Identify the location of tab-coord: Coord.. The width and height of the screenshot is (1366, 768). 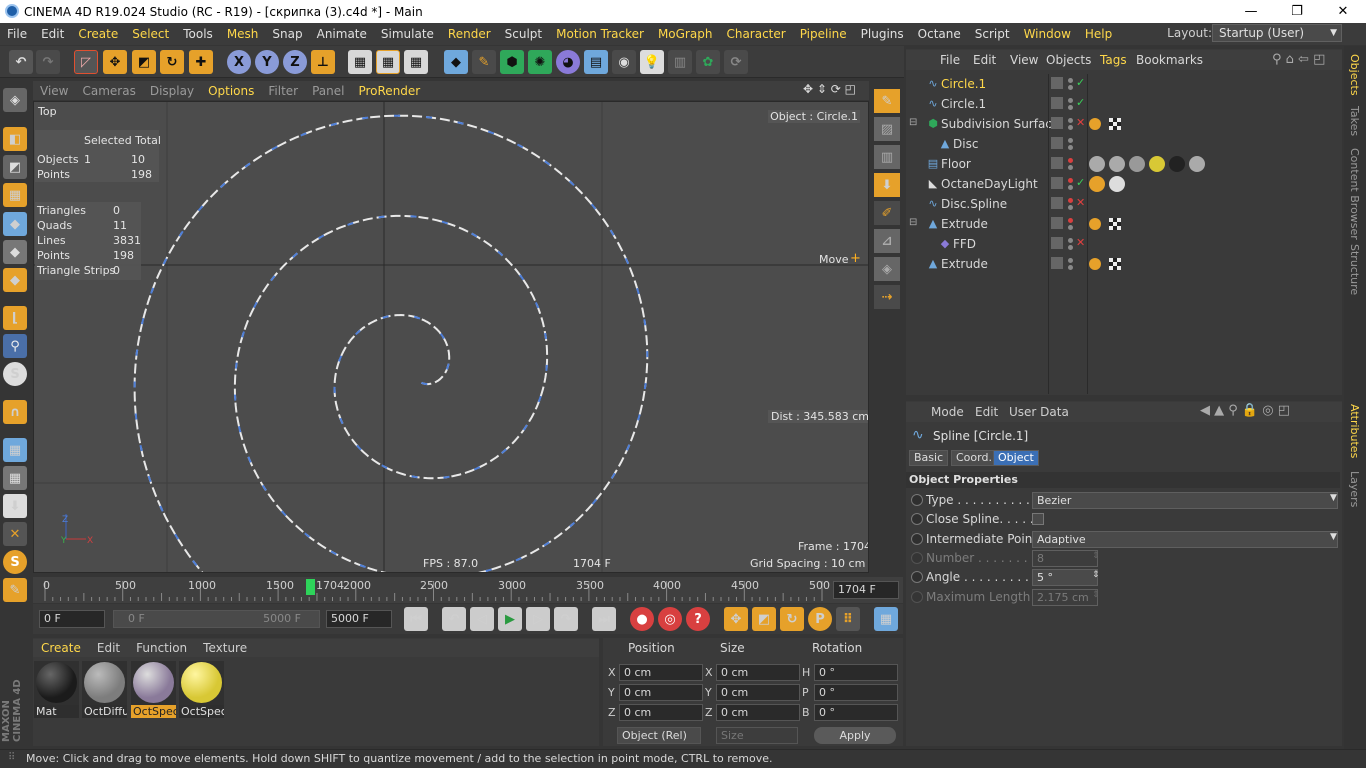
(974, 458).